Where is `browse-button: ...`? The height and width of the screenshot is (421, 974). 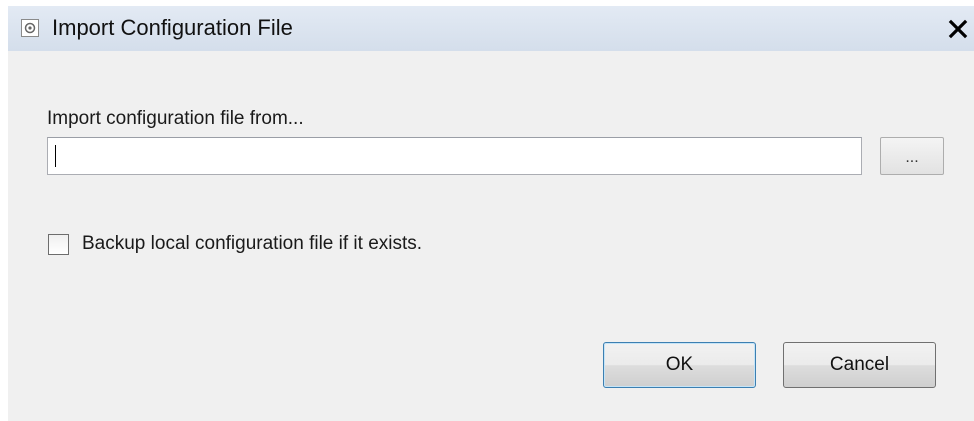
browse-button: ... is located at coordinates (912, 156).